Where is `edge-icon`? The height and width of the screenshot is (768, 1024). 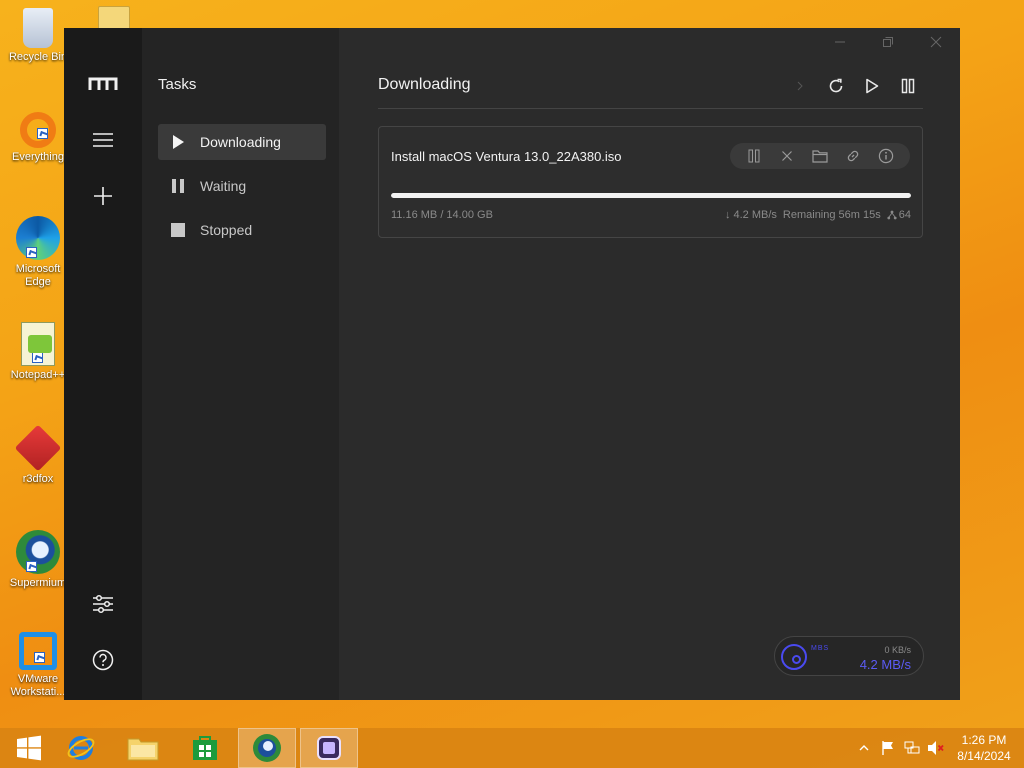
edge-icon is located at coordinates (38, 238).